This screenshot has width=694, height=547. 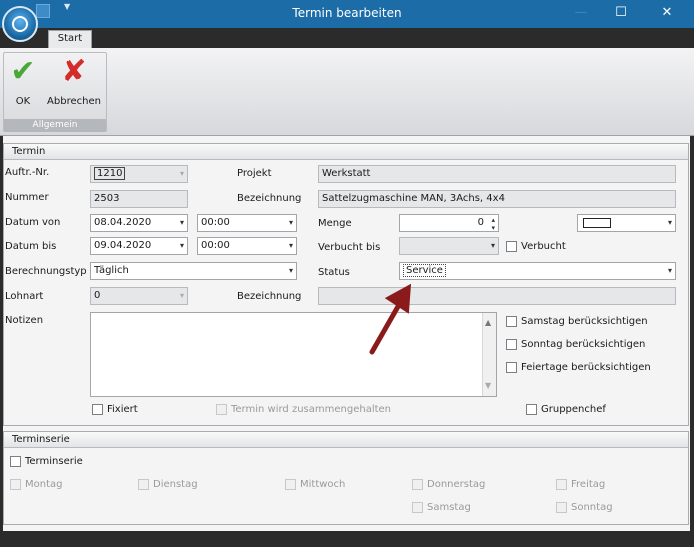 I want to click on app-orb-ring-icon, so click(x=20, y=24).